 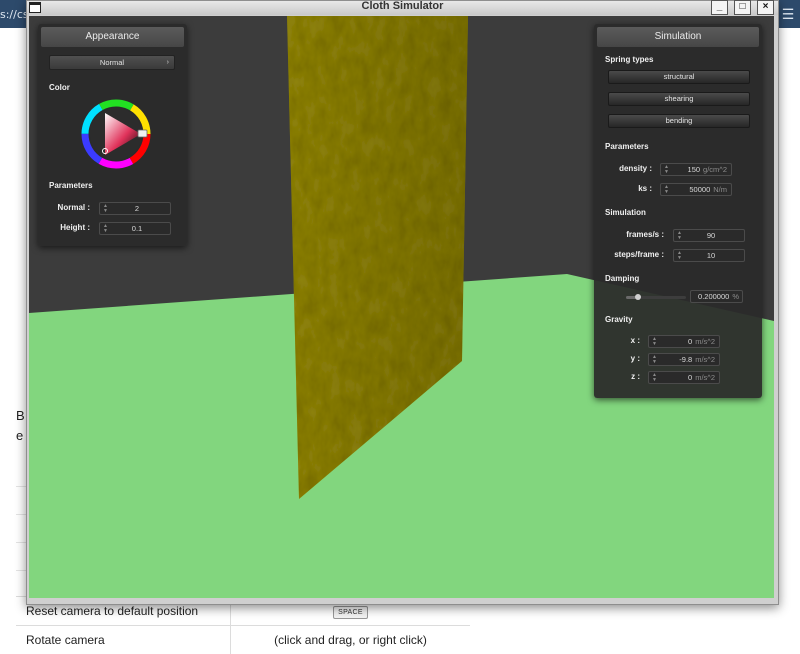 I want to click on gravity-z-input: ▲▼ 0m/s^2, so click(x=684, y=377).